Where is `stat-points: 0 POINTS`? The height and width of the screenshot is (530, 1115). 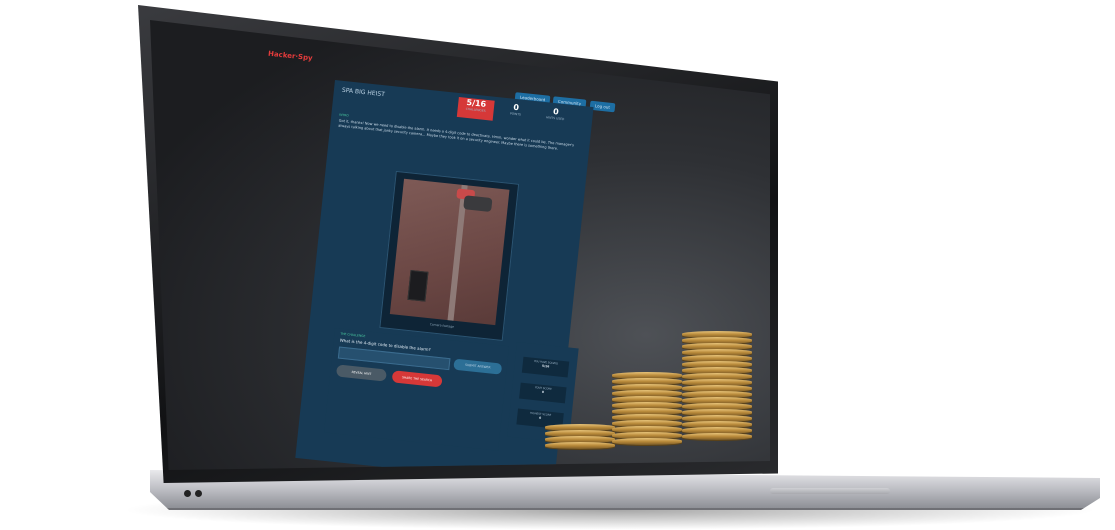
stat-points: 0 POINTS is located at coordinates (516, 113).